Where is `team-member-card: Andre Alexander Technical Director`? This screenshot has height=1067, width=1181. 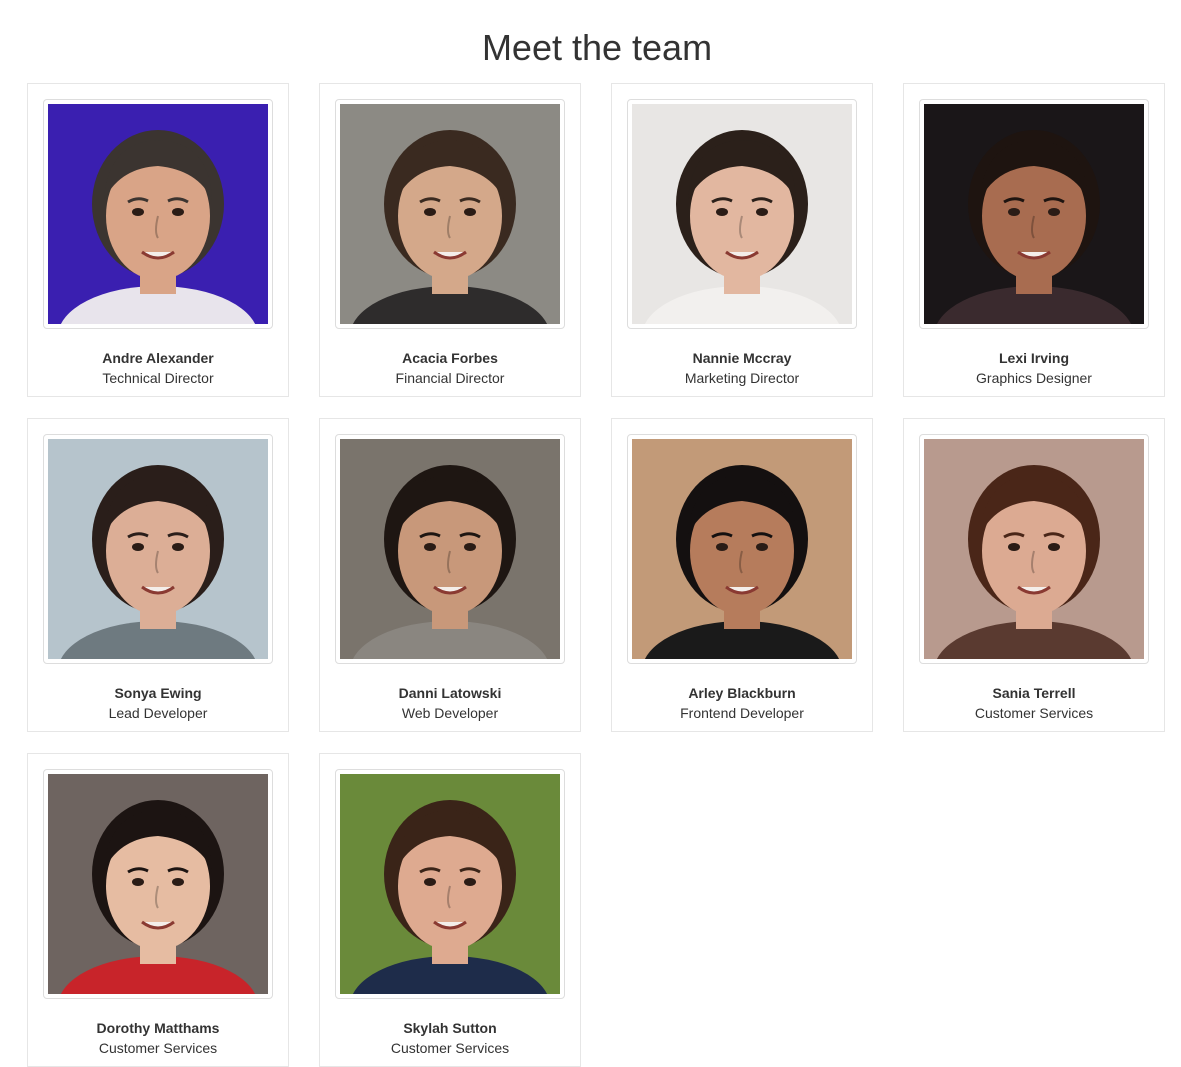 team-member-card: Andre Alexander Technical Director is located at coordinates (158, 240).